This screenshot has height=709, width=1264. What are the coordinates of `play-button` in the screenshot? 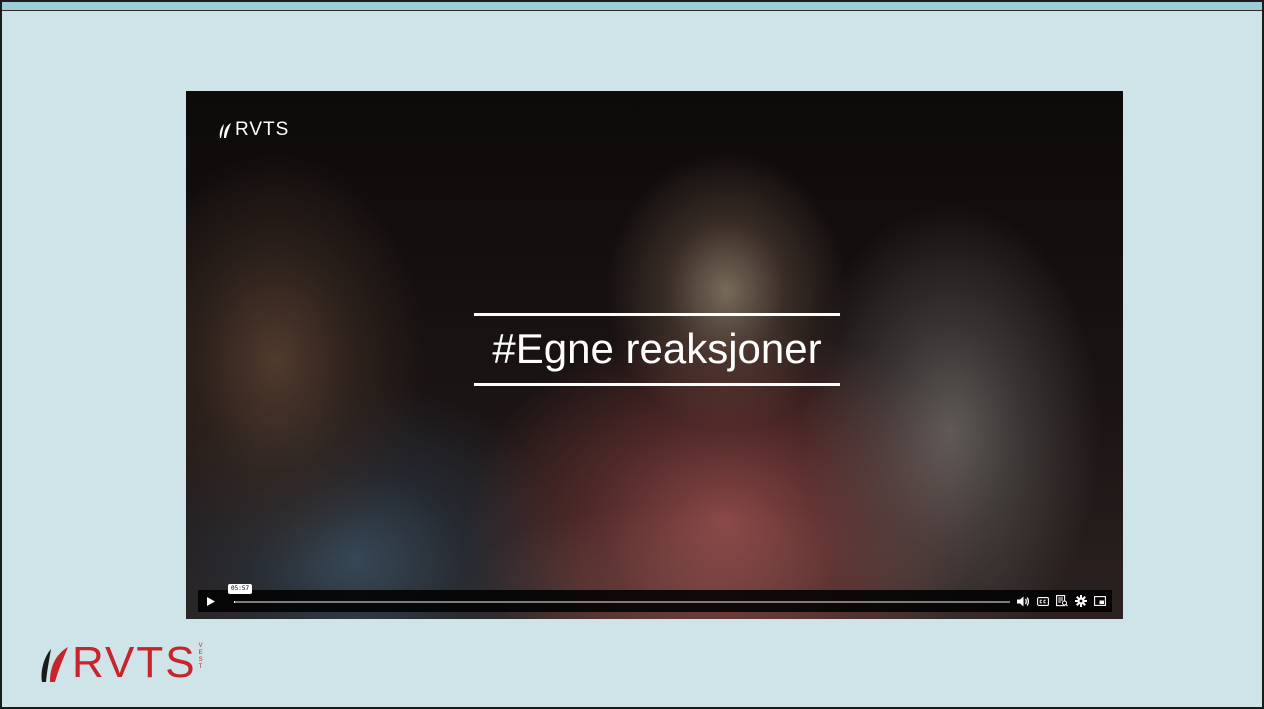 It's located at (211, 601).